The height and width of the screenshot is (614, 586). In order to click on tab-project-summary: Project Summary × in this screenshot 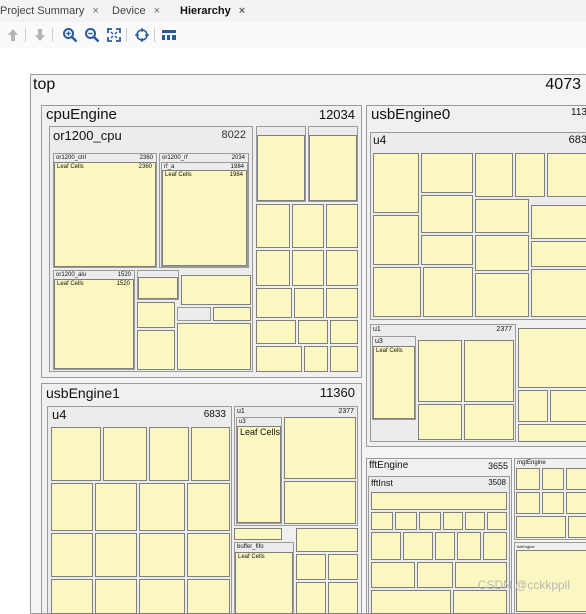, I will do `click(49, 11)`.